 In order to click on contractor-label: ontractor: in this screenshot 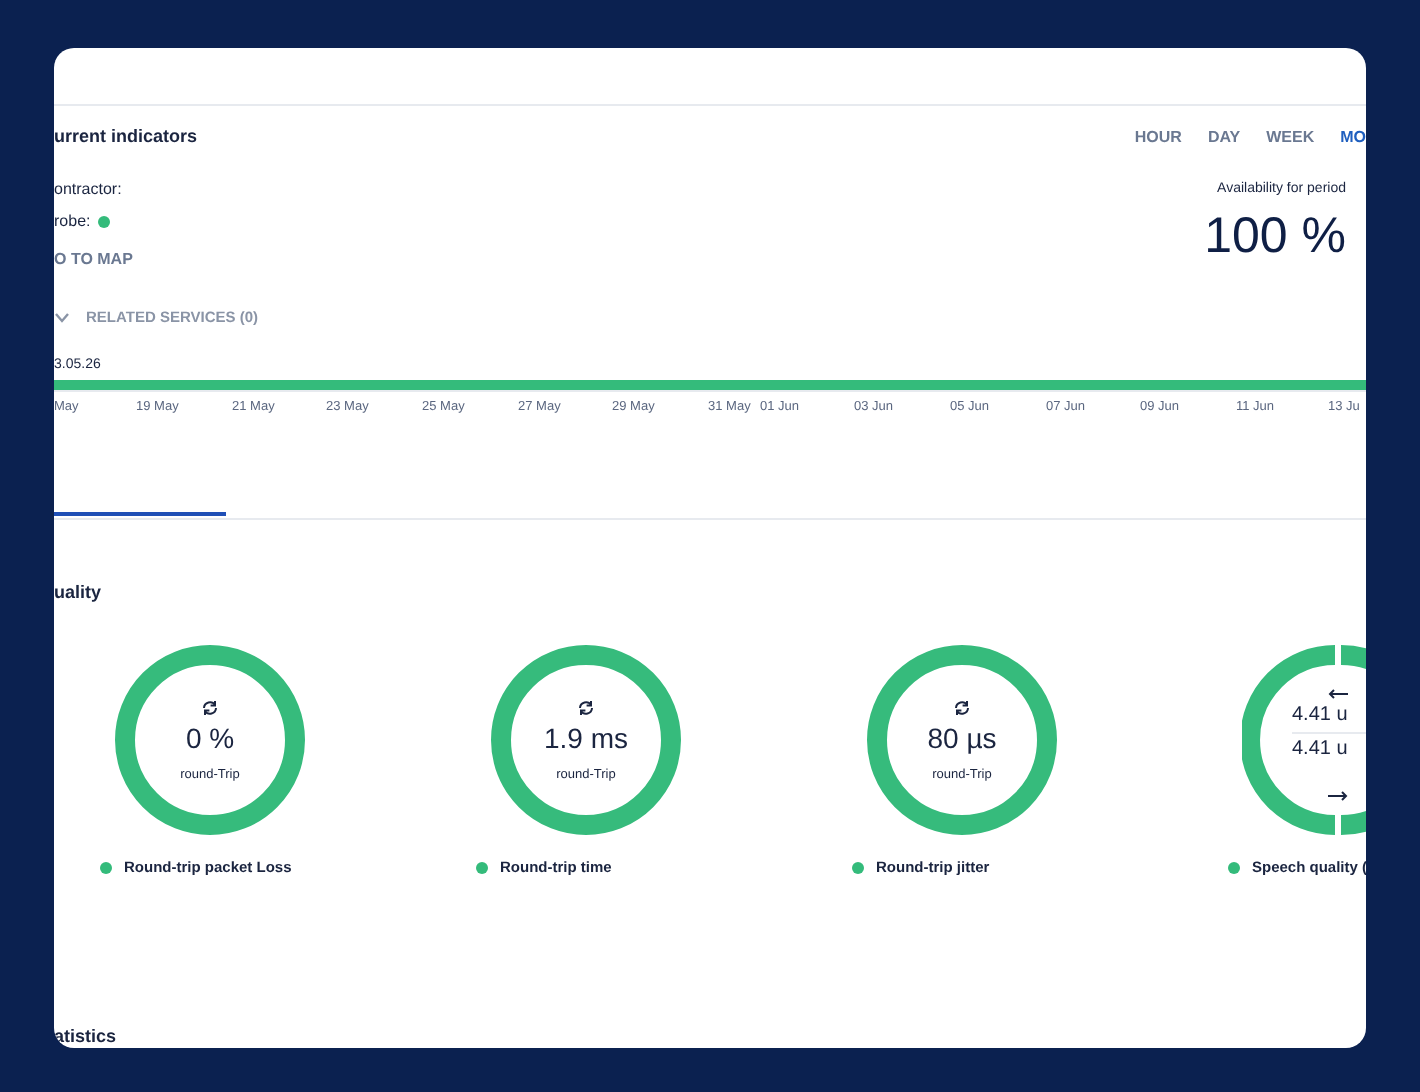, I will do `click(88, 190)`.